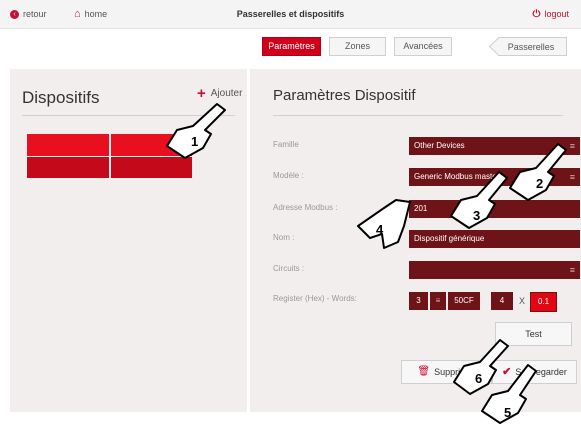 Image resolution: width=581 pixels, height=433 pixels. I want to click on power-icon: ⏻, so click(536, 14).